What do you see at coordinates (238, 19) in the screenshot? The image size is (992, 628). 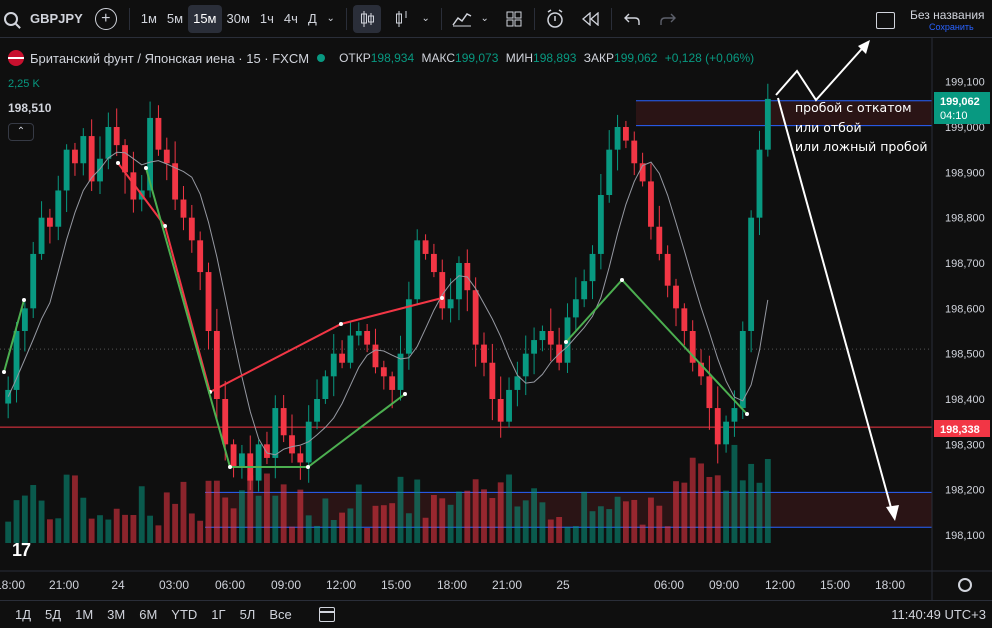 I see `tf-30m: 30м` at bounding box center [238, 19].